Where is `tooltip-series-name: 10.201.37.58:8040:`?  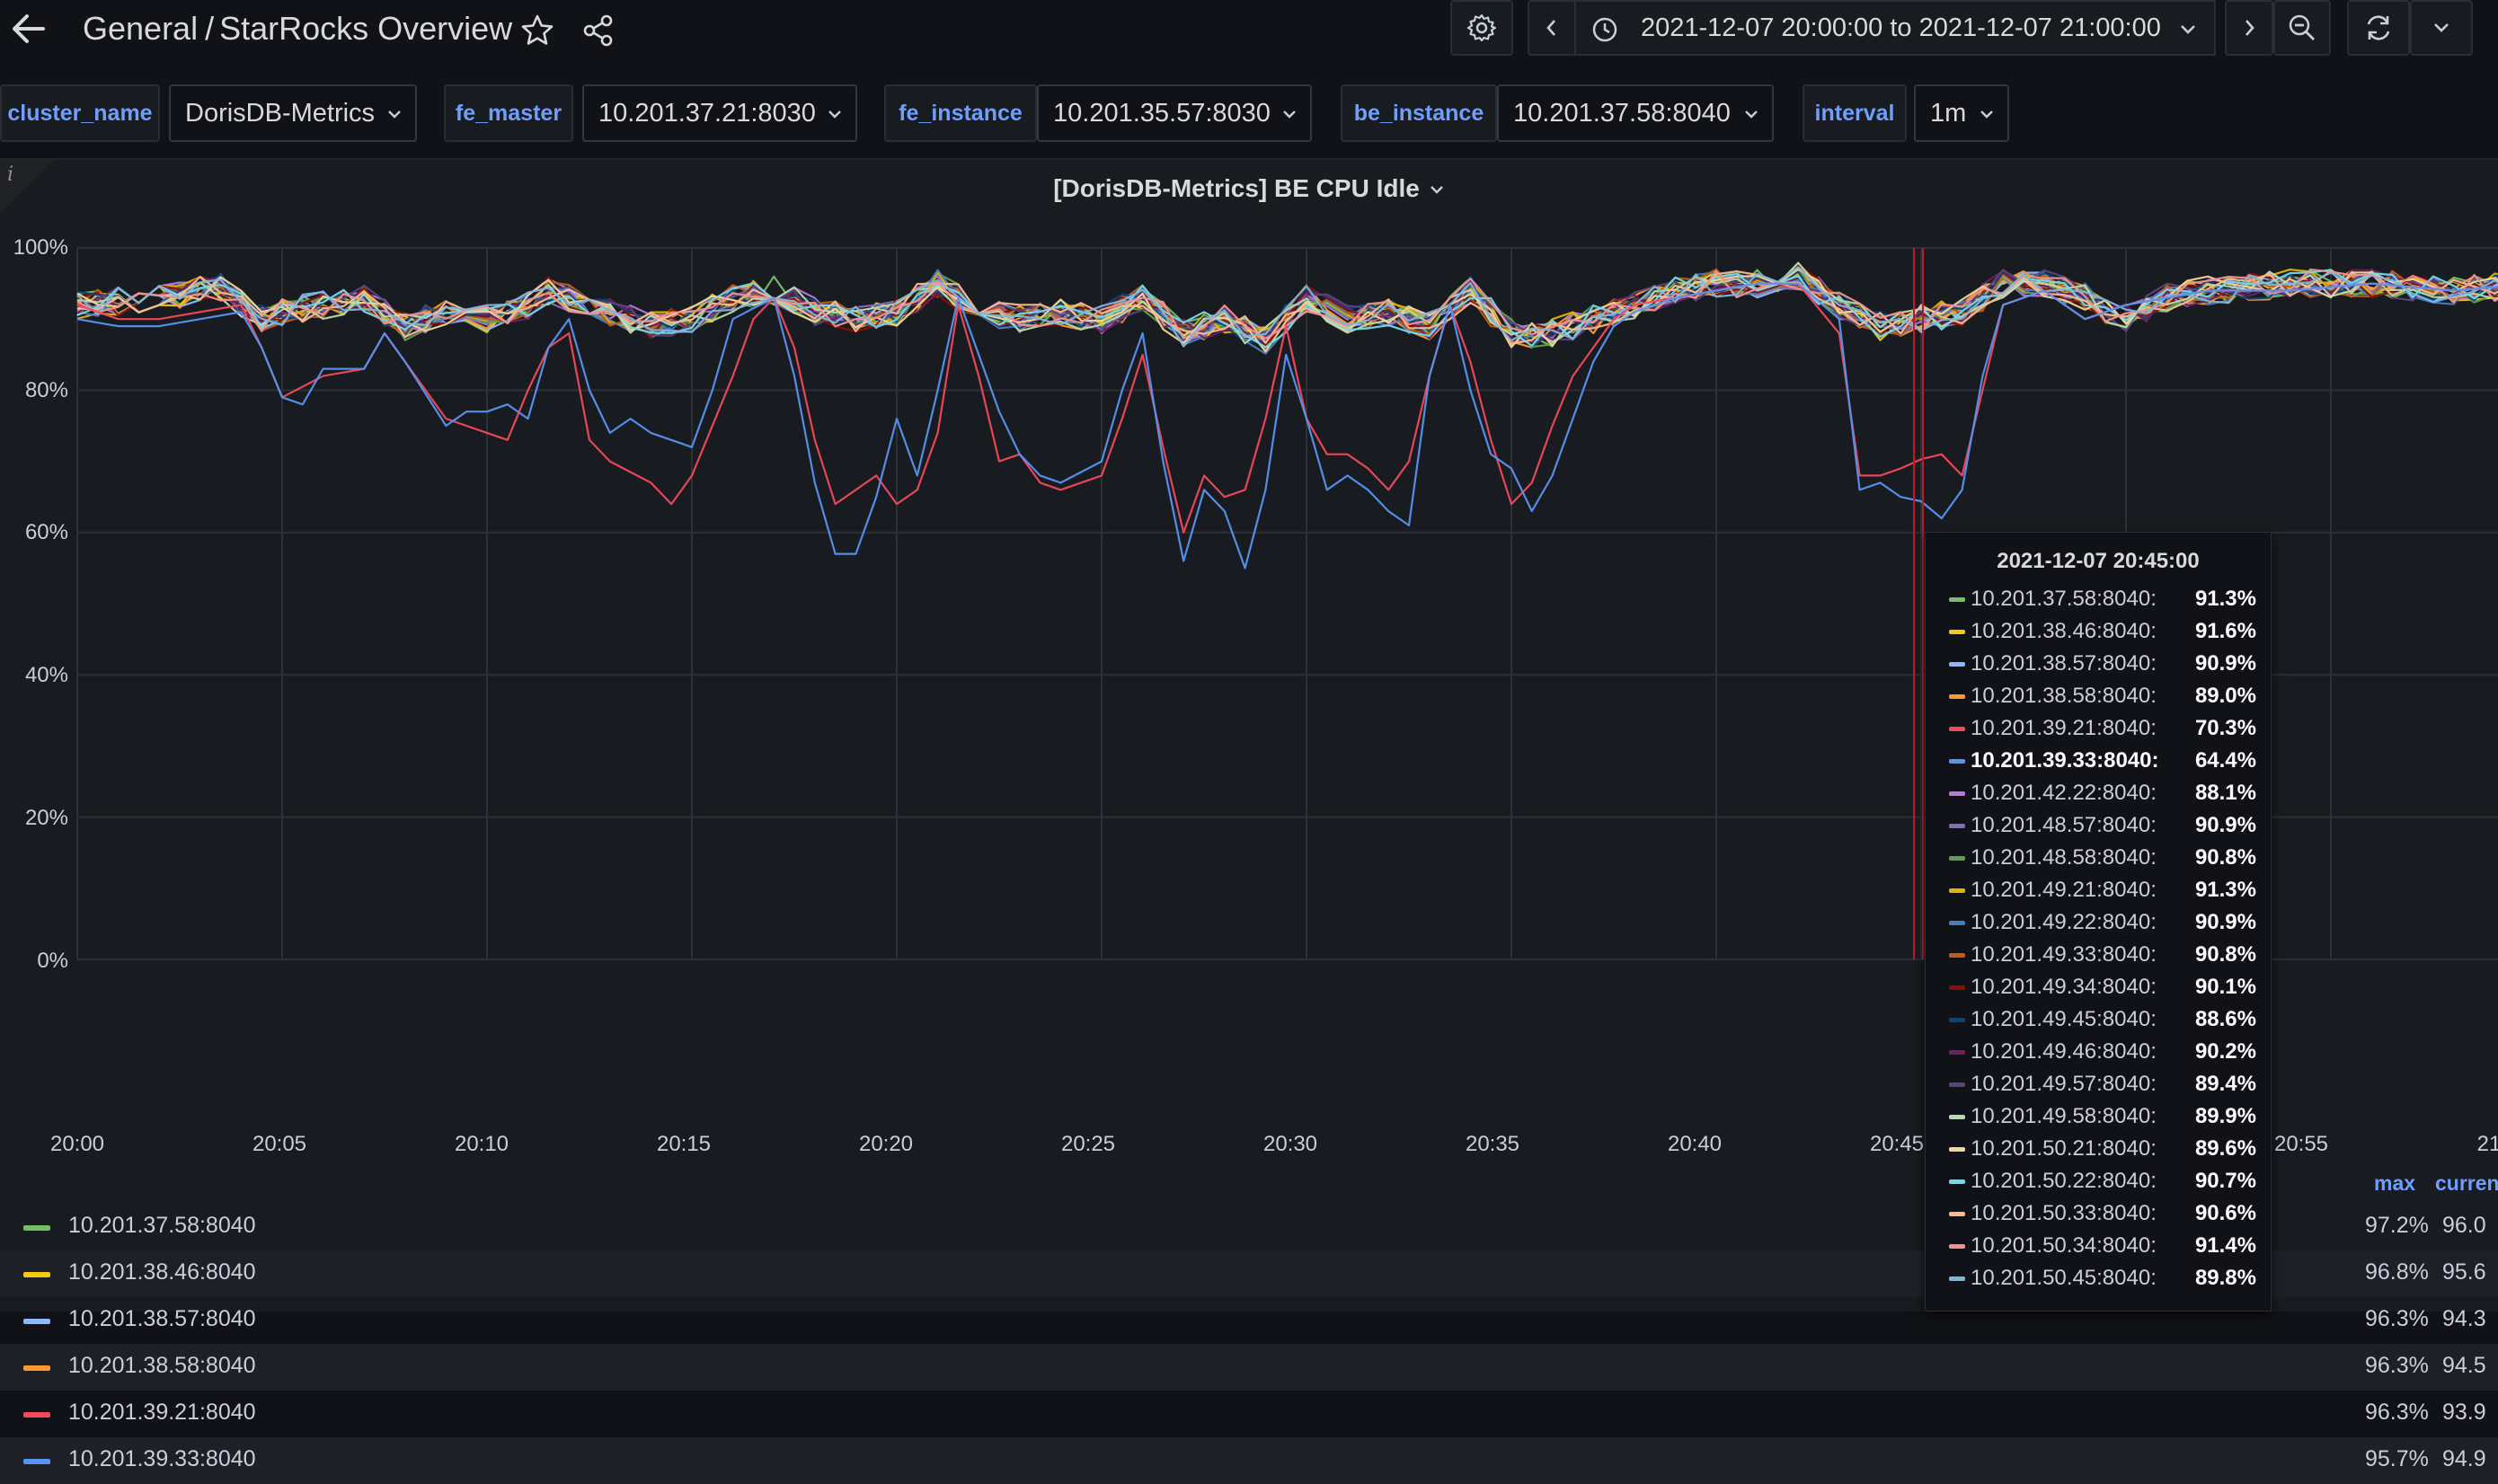 tooltip-series-name: 10.201.37.58:8040: is located at coordinates (2064, 599).